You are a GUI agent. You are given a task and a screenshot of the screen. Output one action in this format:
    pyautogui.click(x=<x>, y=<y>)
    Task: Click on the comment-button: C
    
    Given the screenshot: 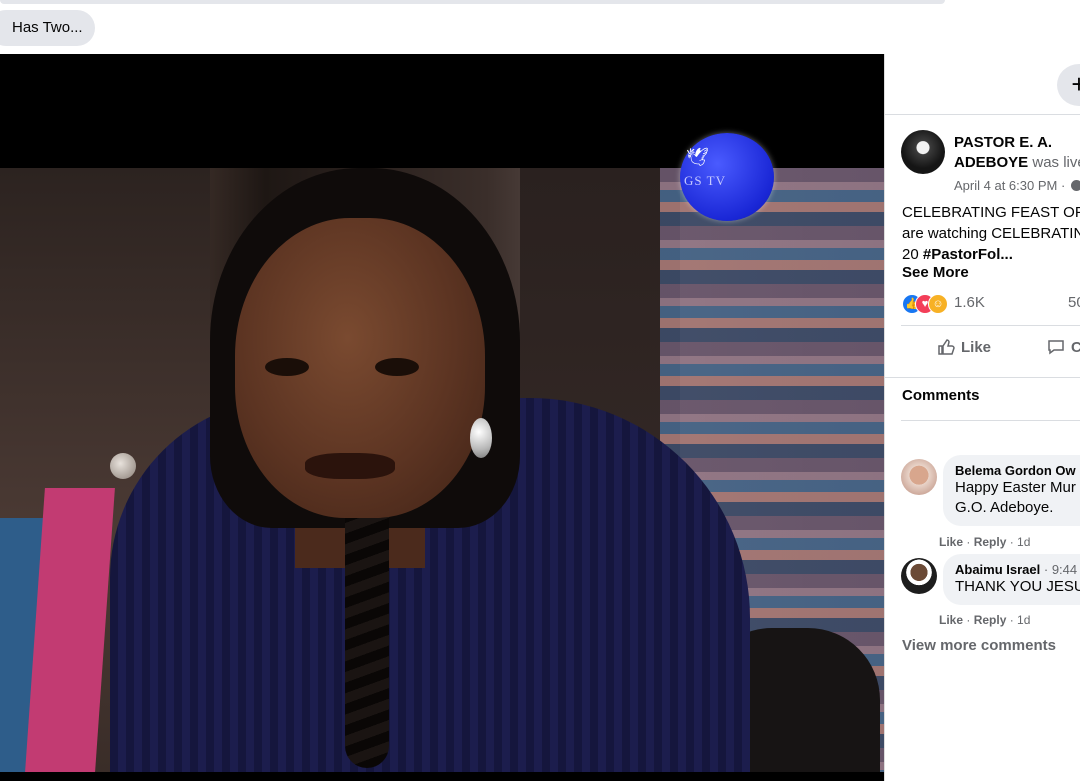 What is the action you would take?
    pyautogui.click(x=1063, y=347)
    